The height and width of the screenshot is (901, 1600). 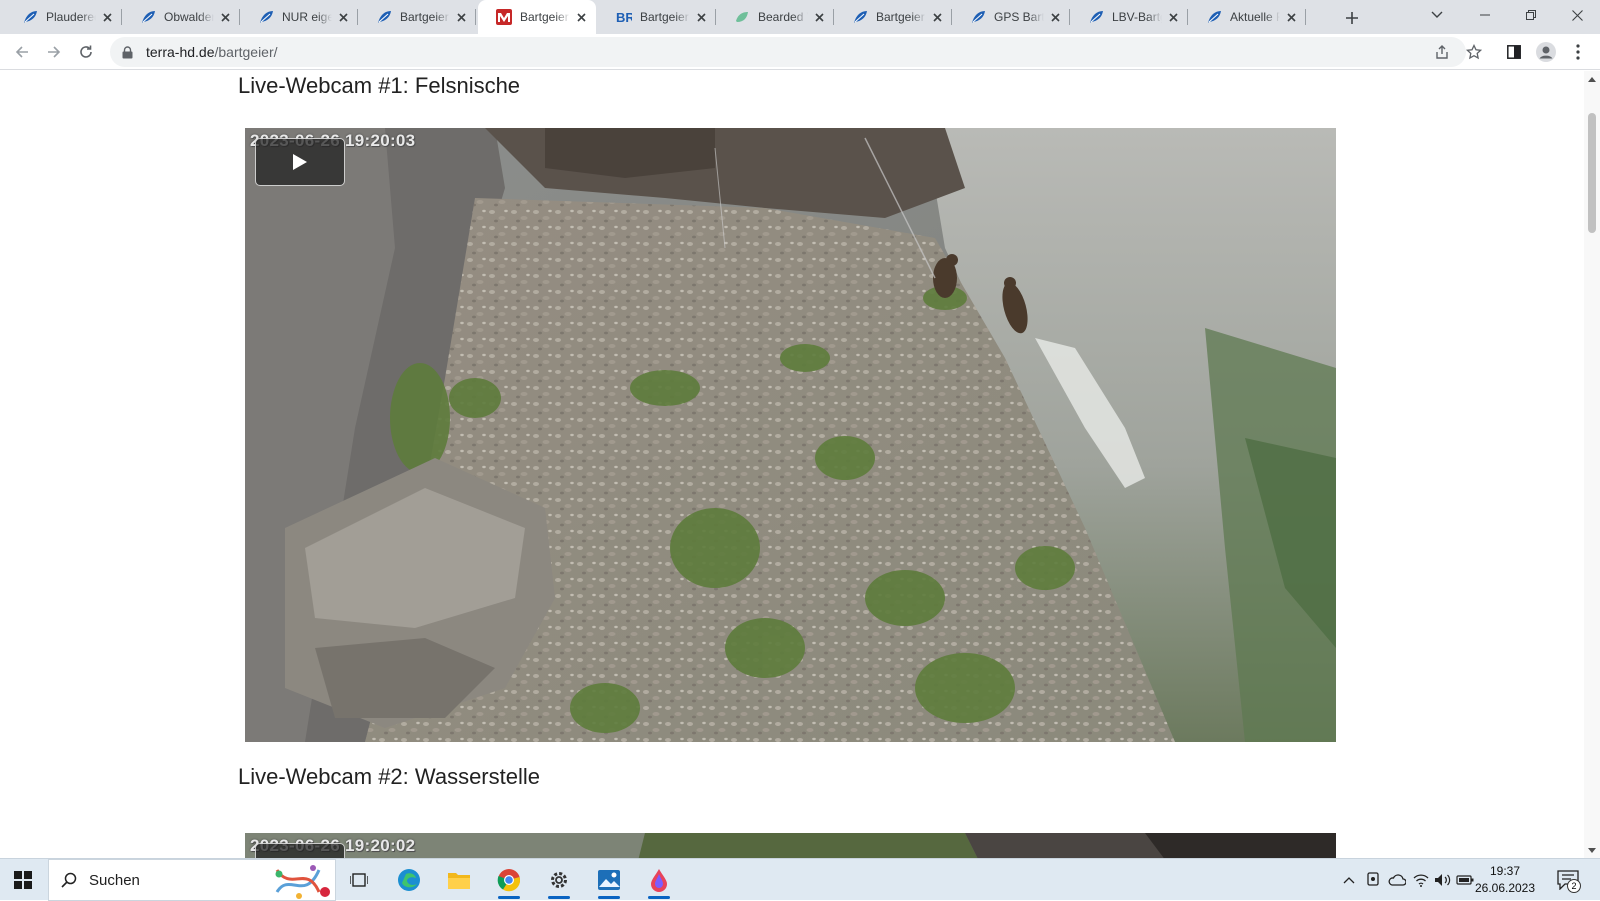 What do you see at coordinates (307, 17) in the screenshot?
I see `tab-title: NUR eigene` at bounding box center [307, 17].